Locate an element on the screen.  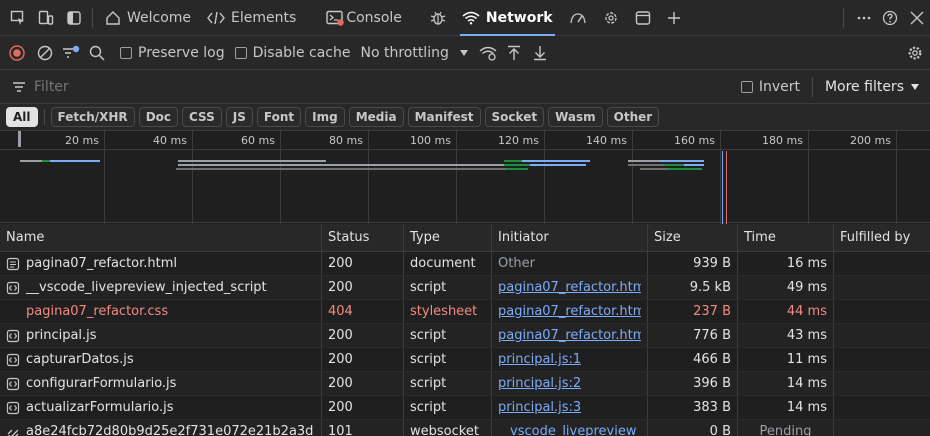
cell-time: 14 ms is located at coordinates (786, 383).